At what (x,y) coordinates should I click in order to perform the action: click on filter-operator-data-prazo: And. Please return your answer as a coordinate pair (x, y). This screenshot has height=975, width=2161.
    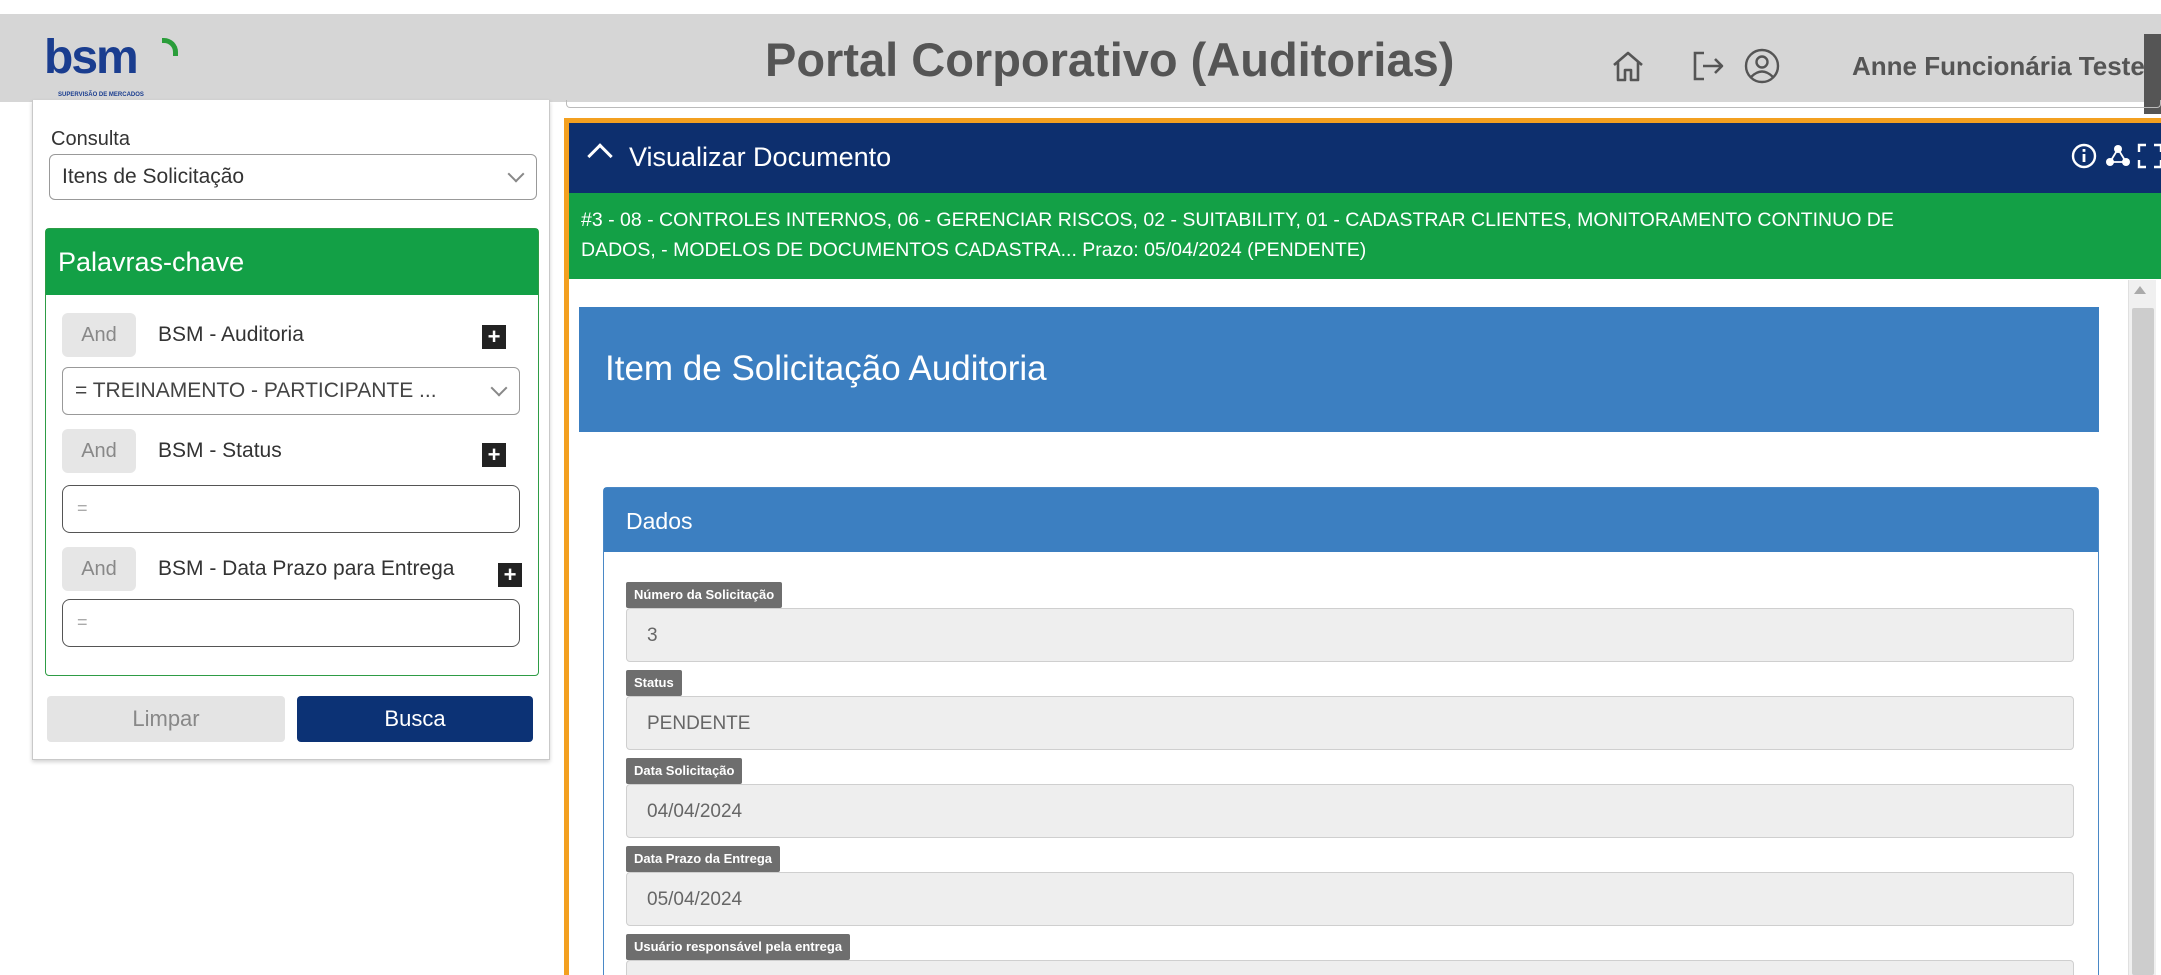
    Looking at the image, I should click on (99, 569).